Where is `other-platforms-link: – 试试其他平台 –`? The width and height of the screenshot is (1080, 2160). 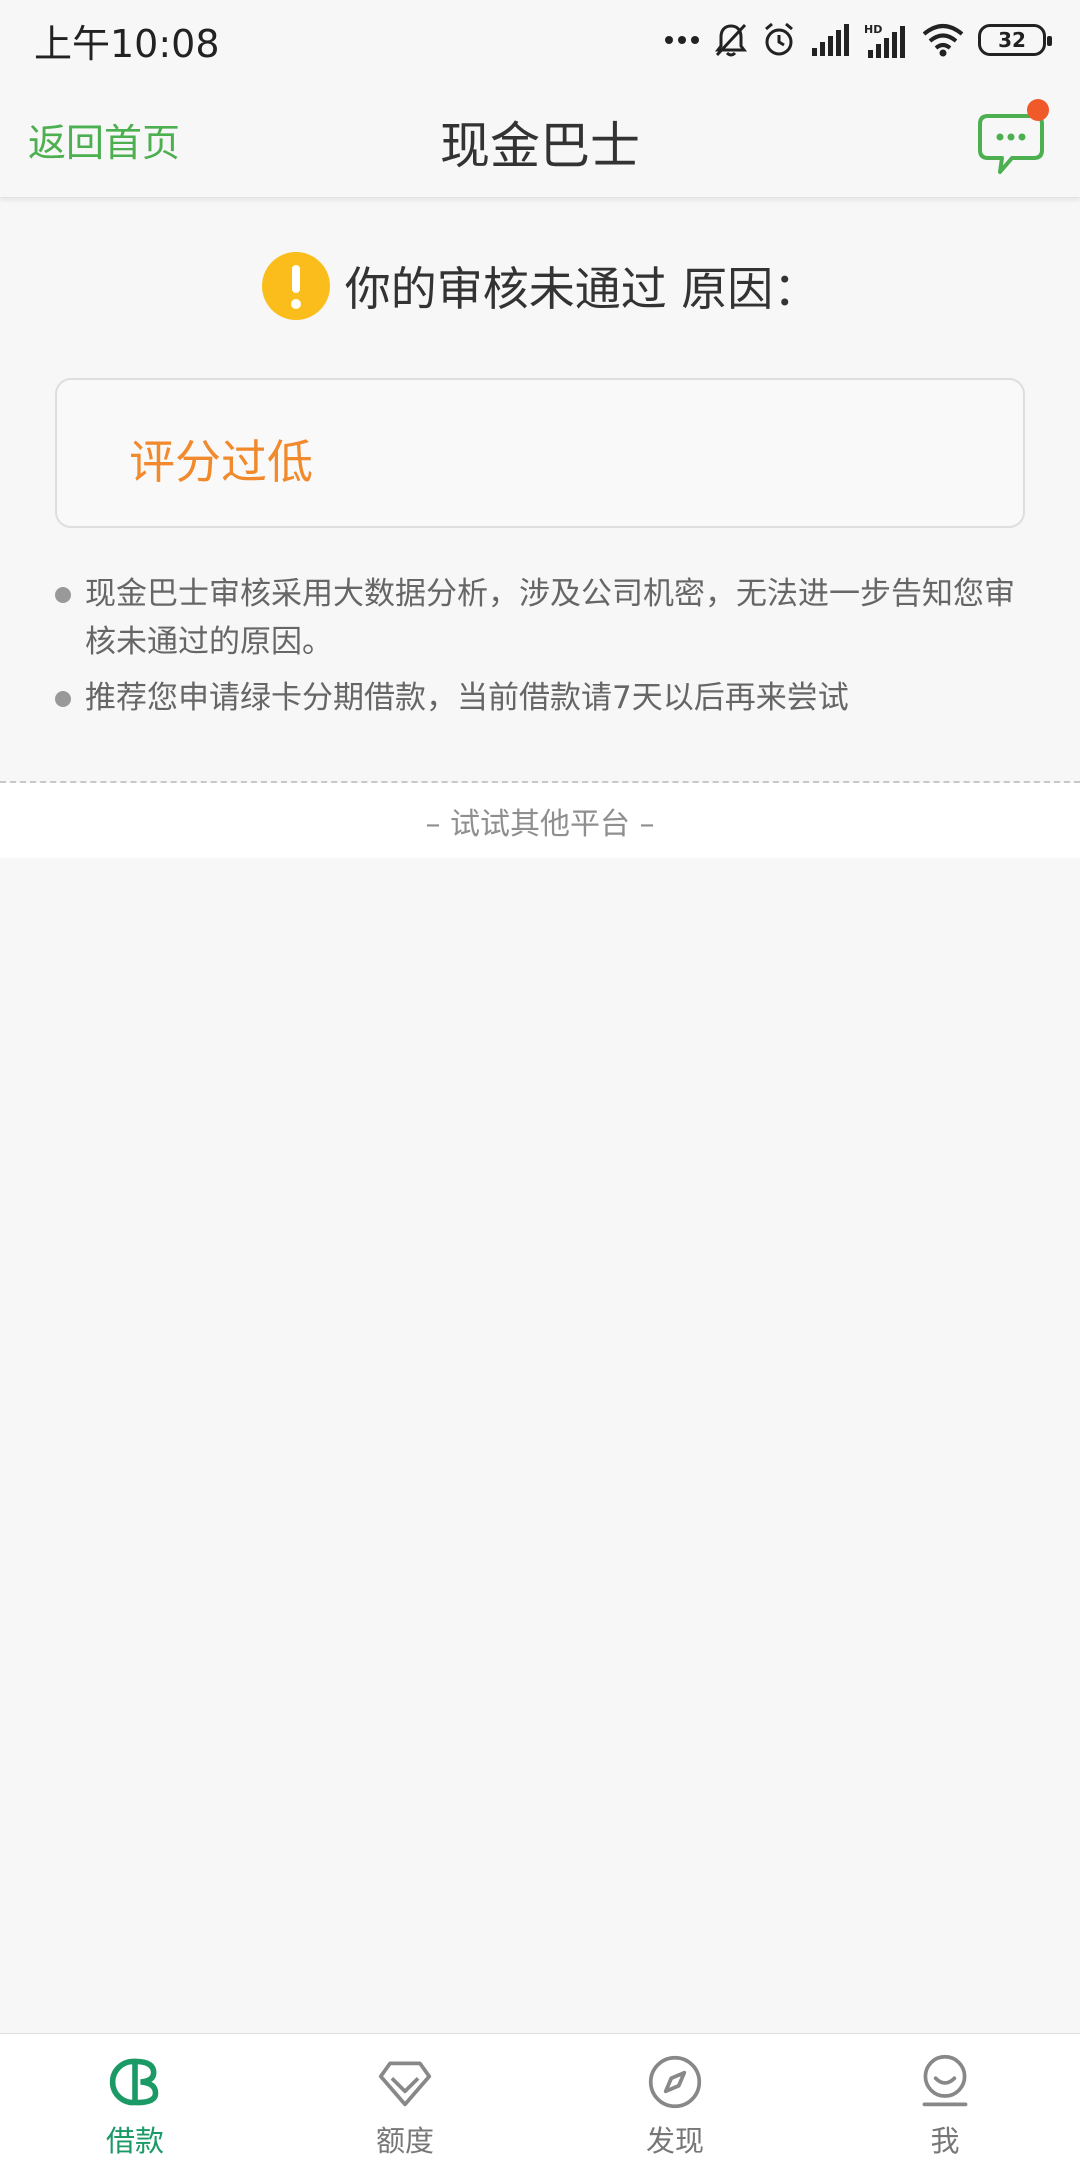
other-platforms-link: – 试试其他平台 – is located at coordinates (540, 820).